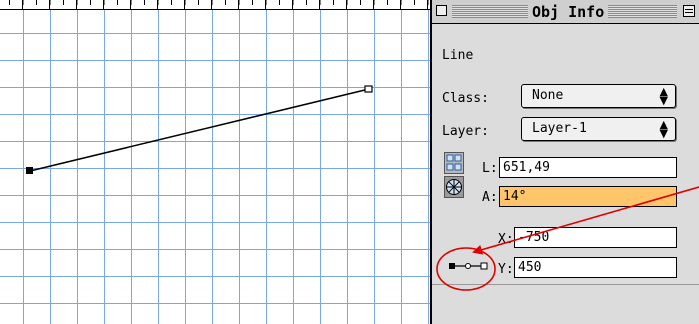  Describe the element at coordinates (595, 267) in the screenshot. I see `y-field: 450` at that location.